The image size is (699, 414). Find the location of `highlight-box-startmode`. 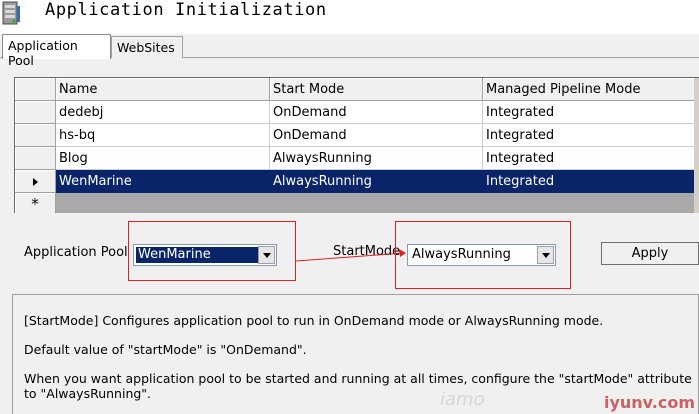

highlight-box-startmode is located at coordinates (483, 255).